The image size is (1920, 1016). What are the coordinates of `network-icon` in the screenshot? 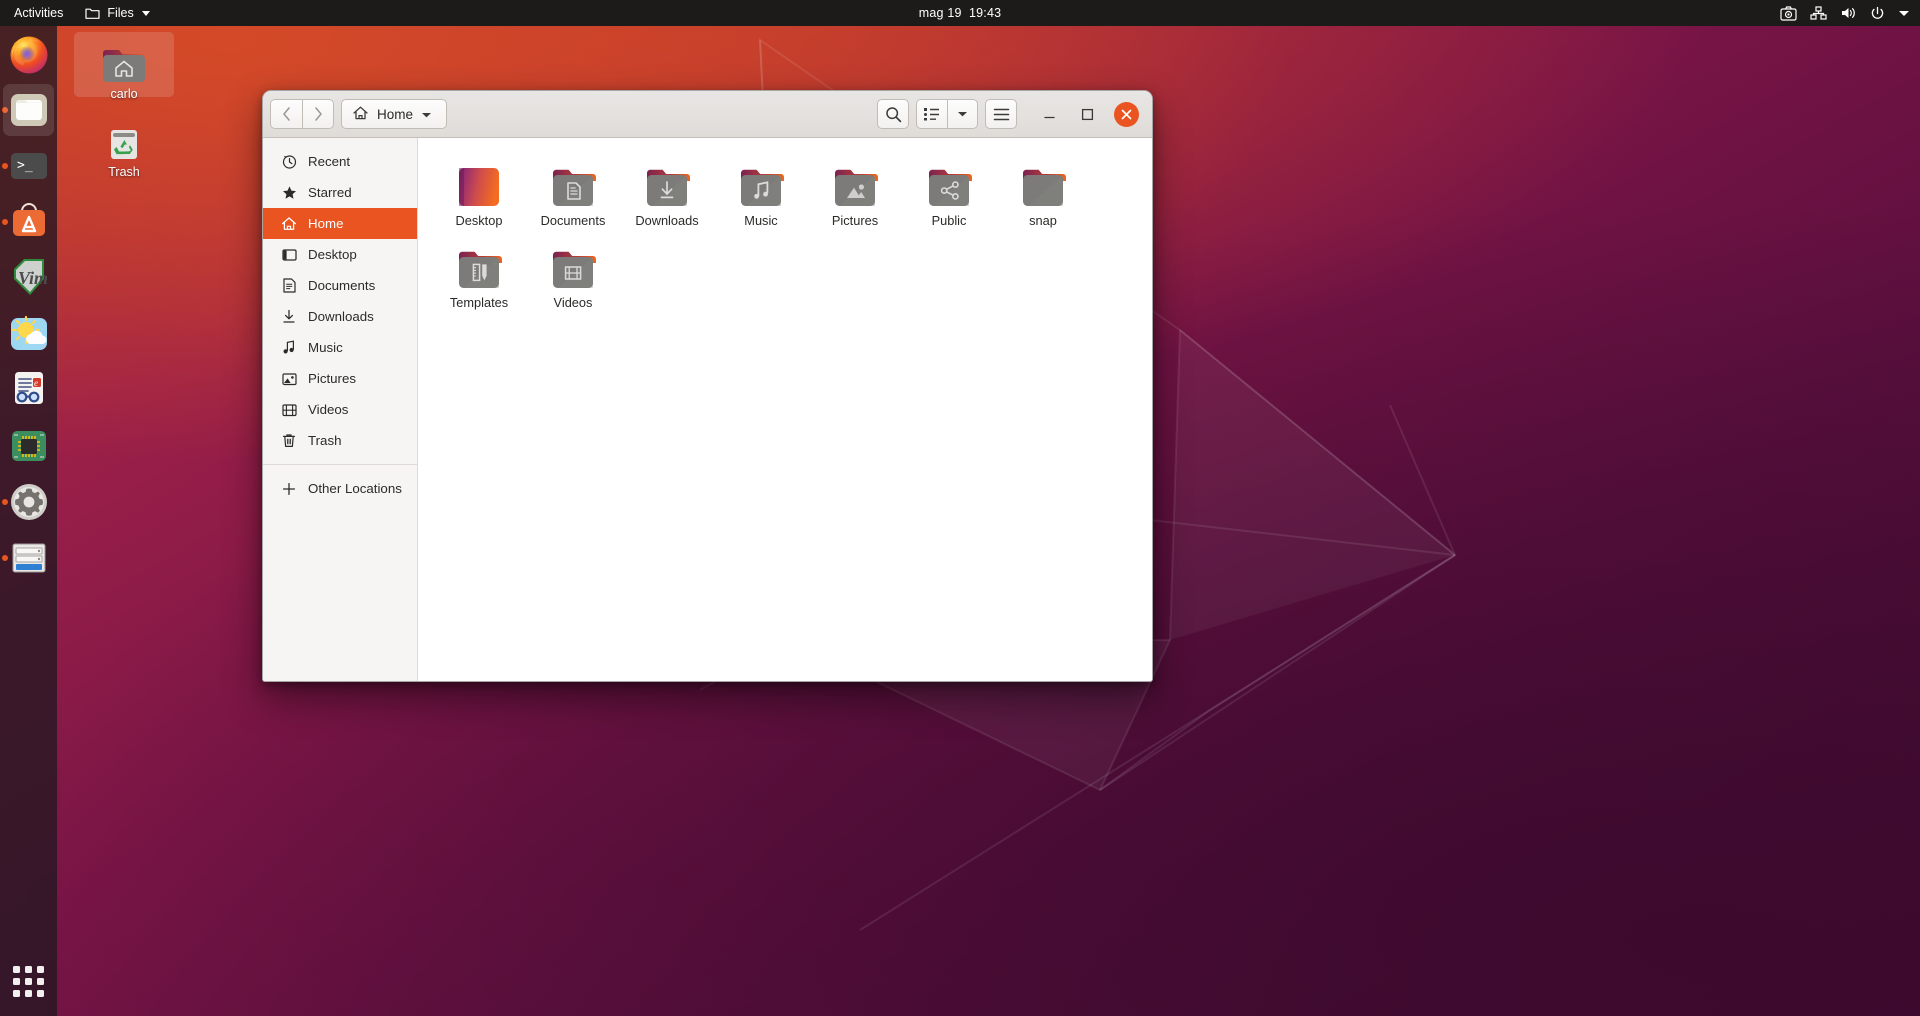 It's located at (1818, 13).